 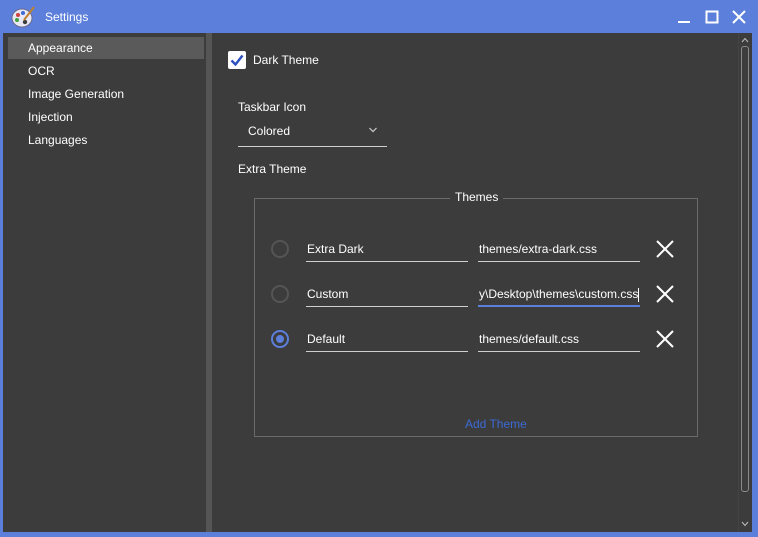 What do you see at coordinates (373, 130) in the screenshot?
I see `chevron-down-icon` at bounding box center [373, 130].